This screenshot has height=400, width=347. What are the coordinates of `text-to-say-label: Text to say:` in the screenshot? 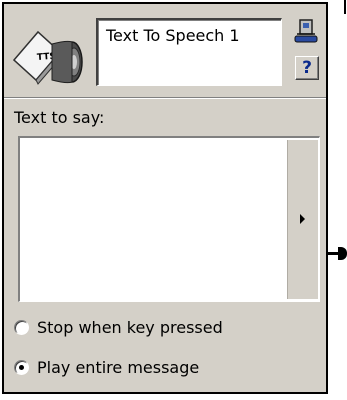 It's located at (59, 117).